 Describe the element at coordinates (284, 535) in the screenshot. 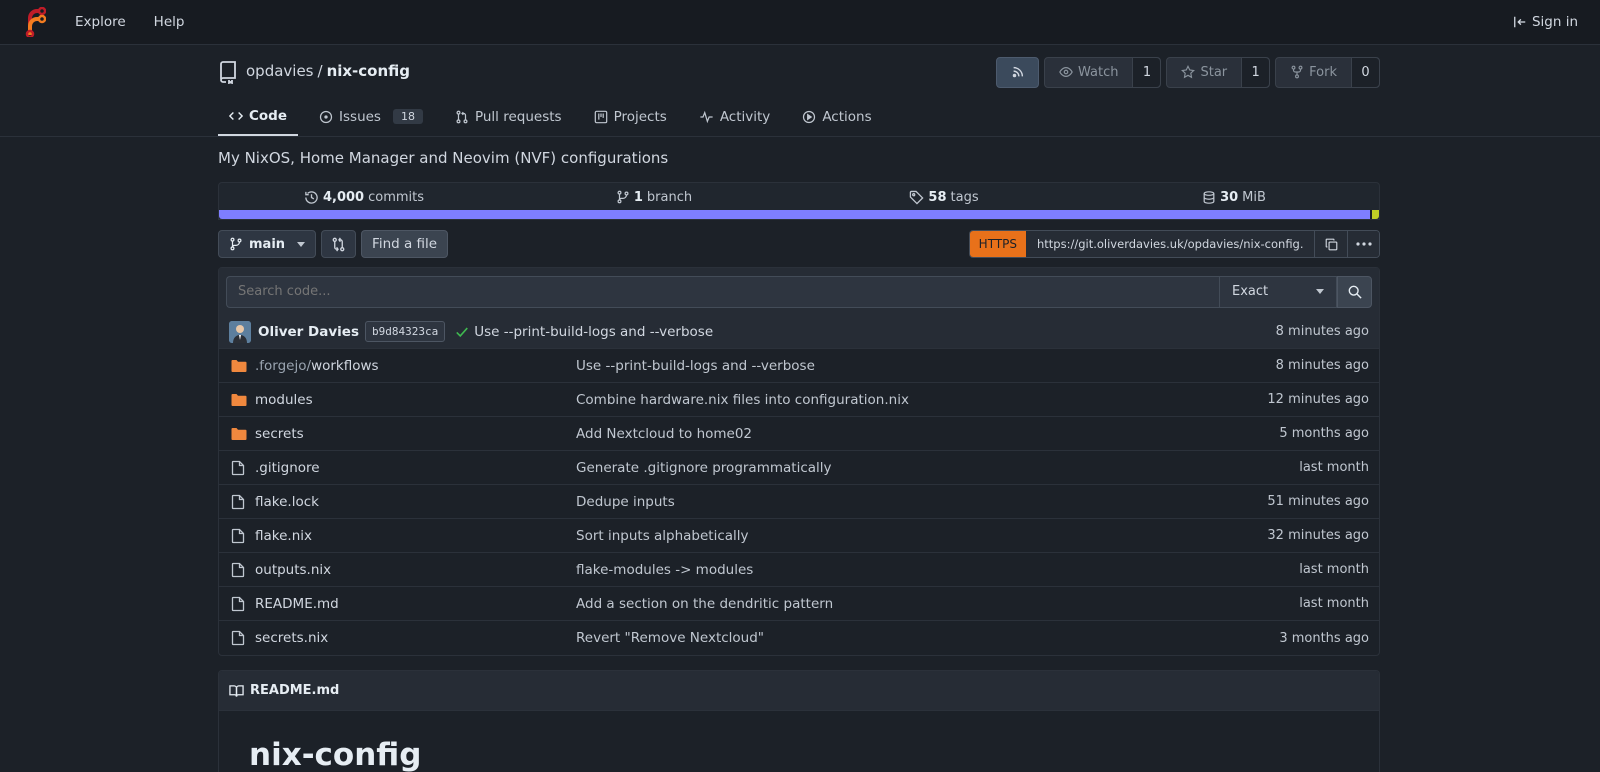

I see `file-name-main: flake.nix` at that location.